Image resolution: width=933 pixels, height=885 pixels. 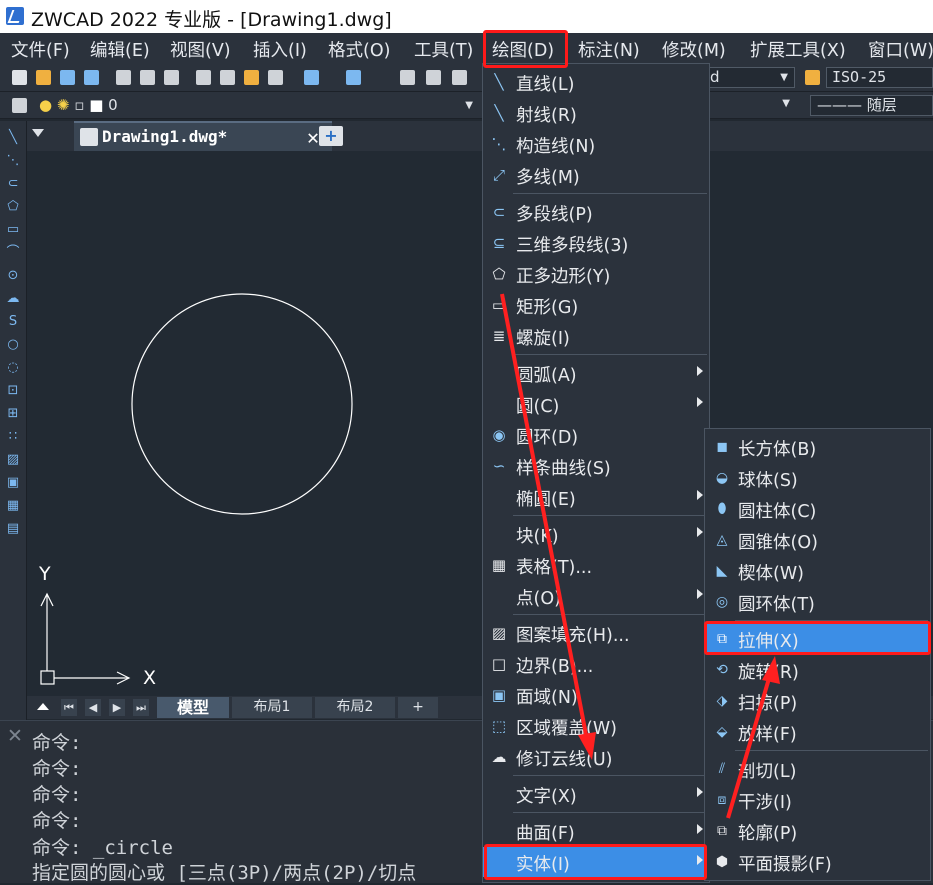 What do you see at coordinates (596, 695) in the screenshot?
I see `draw-menu-item-region: ▣ 面域(N)` at bounding box center [596, 695].